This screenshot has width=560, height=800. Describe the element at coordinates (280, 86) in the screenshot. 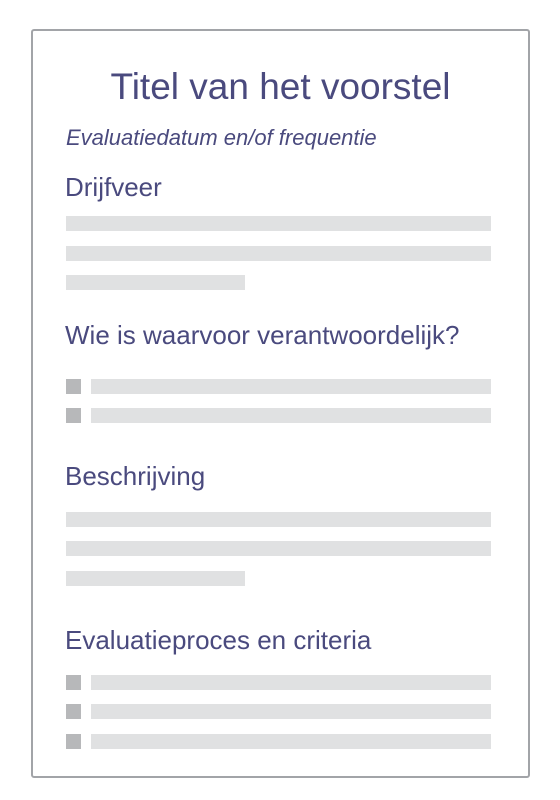

I see `proposal-title: Titel van het voorstel` at that location.